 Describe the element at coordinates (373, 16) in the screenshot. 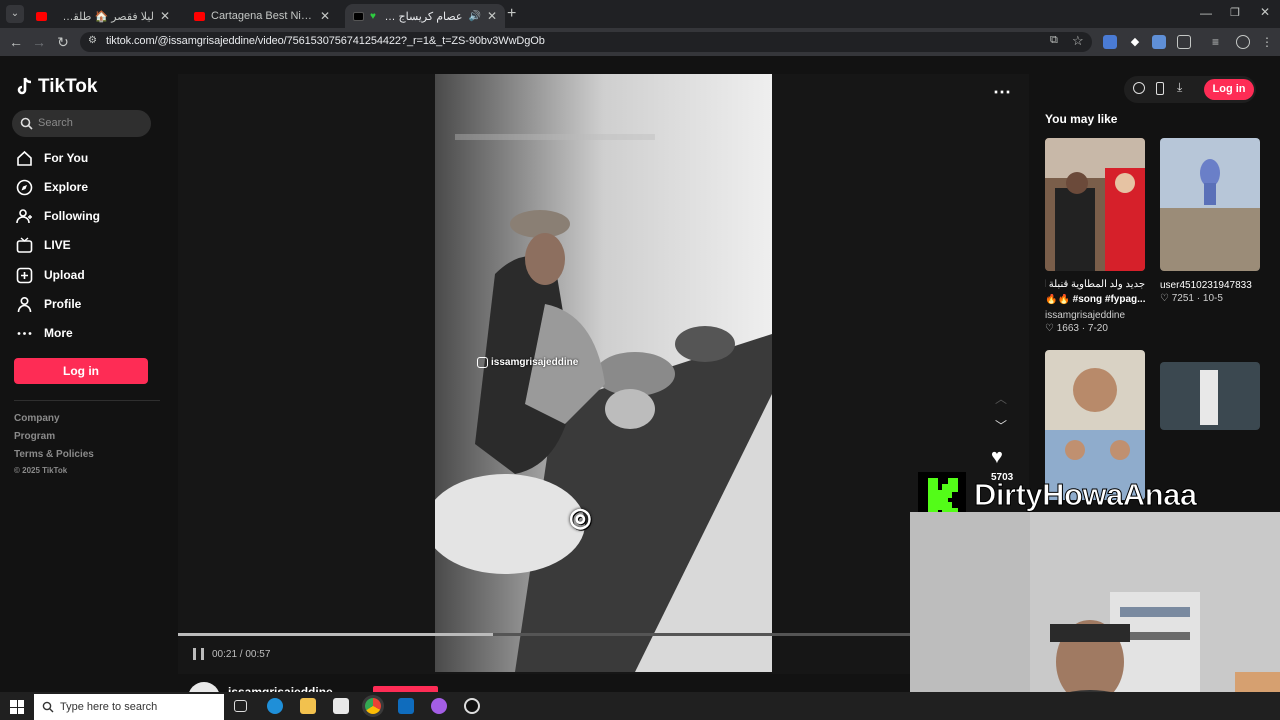

I see `heart-icon: ♥` at that location.